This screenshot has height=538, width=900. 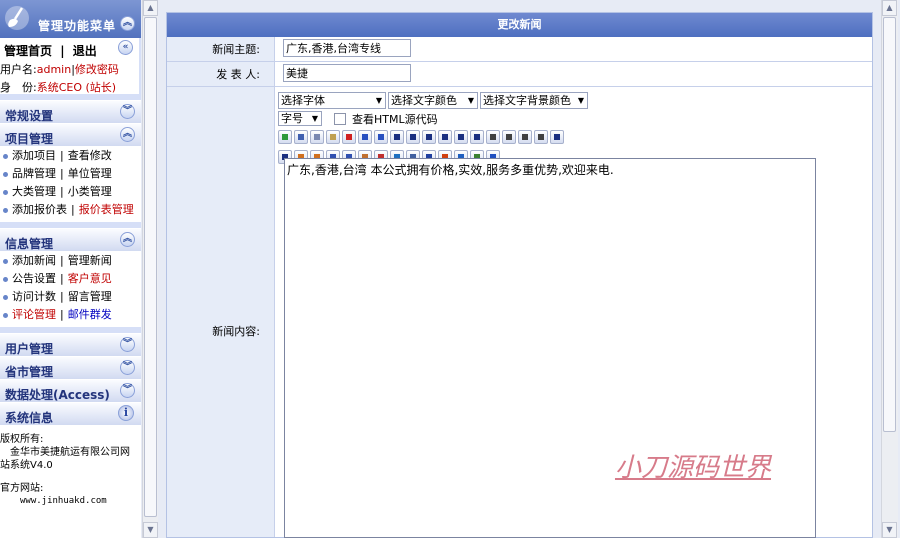 I want to click on page-scrollbar: ▲ ▼, so click(x=889, y=269).